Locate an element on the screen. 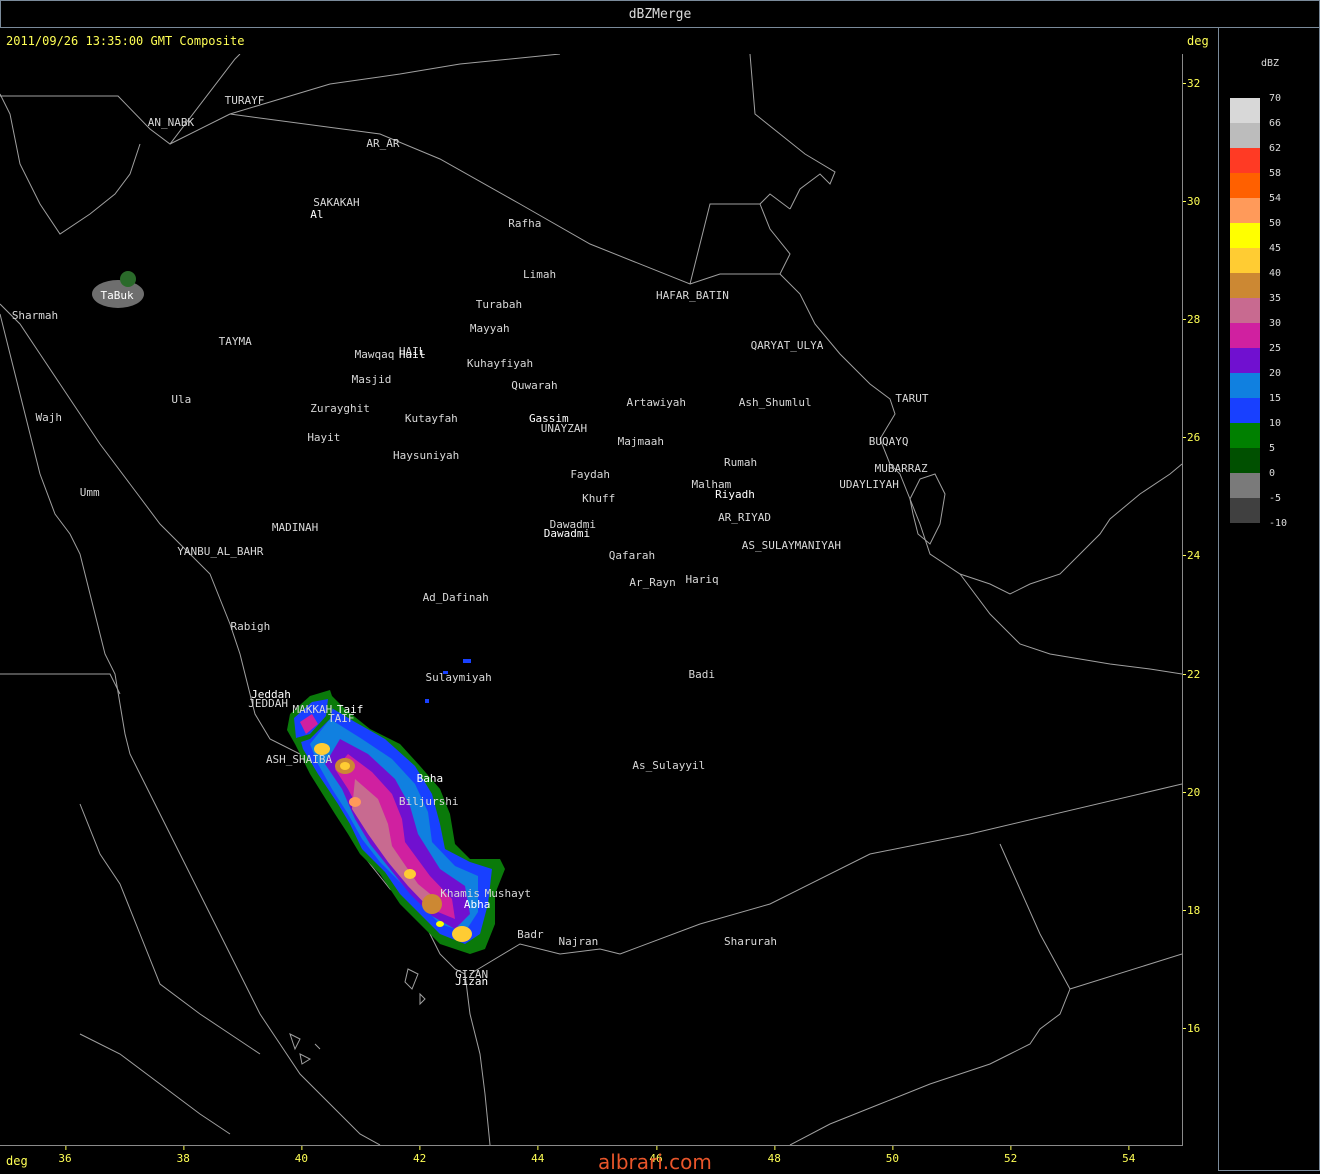  city-label: HAFAR_BATIN is located at coordinates (692, 296).